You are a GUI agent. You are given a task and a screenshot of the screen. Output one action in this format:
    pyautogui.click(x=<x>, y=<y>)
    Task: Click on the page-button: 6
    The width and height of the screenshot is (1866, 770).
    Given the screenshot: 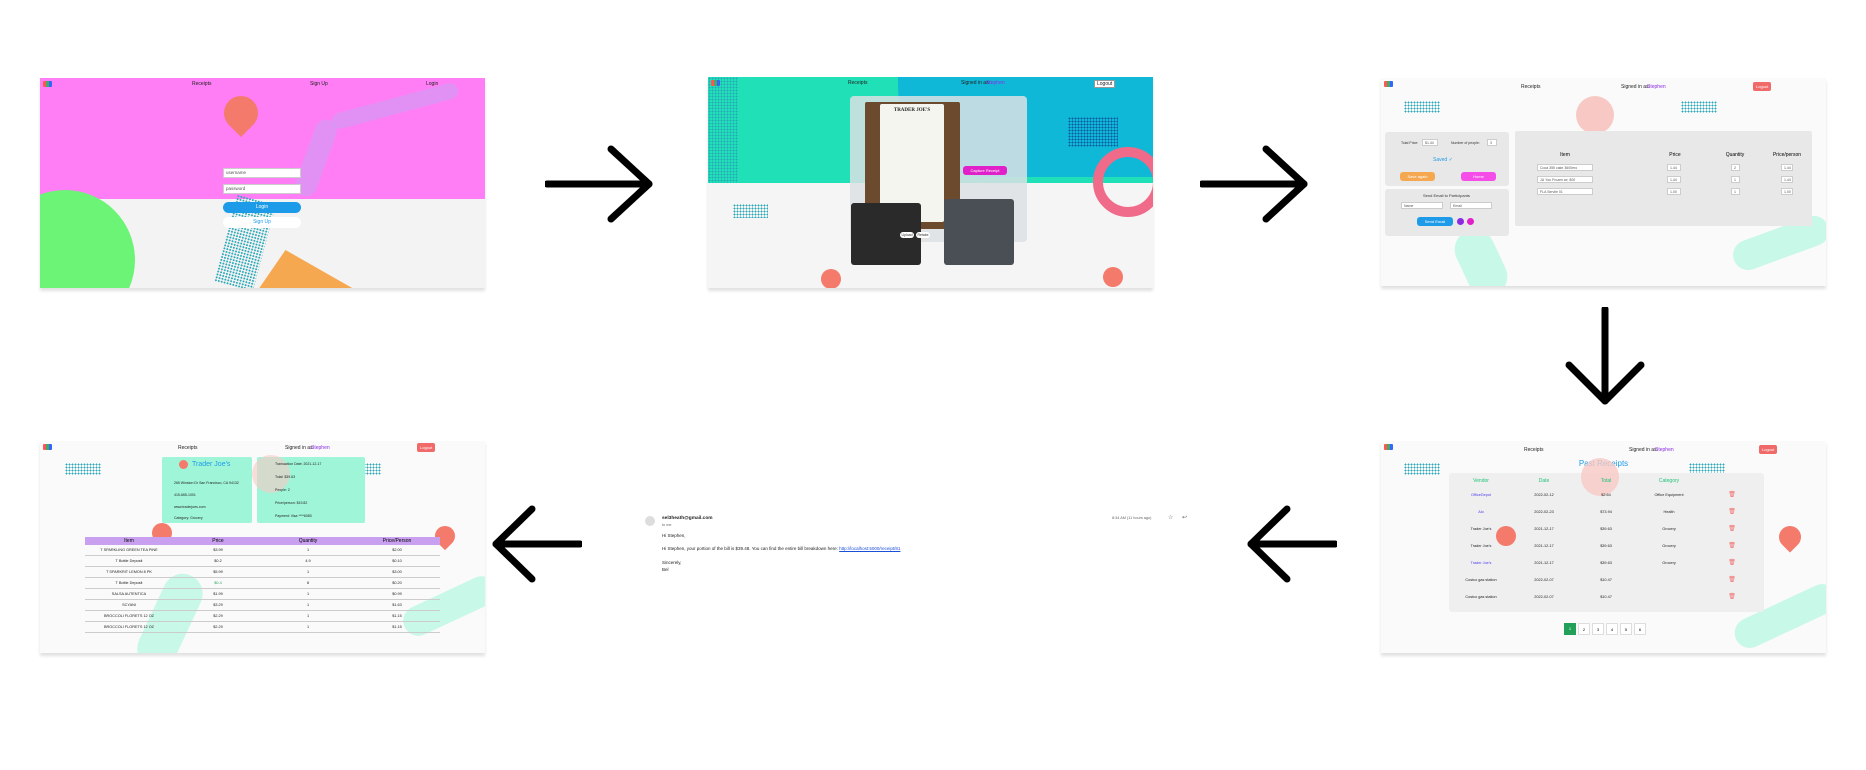 What is the action you would take?
    pyautogui.click(x=1640, y=629)
    